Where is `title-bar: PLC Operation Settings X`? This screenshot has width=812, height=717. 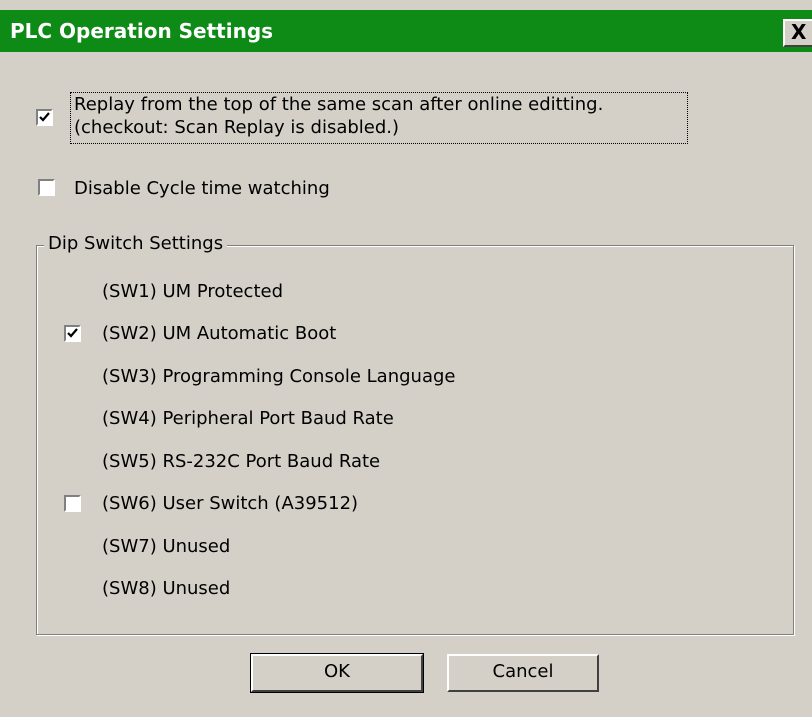
title-bar: PLC Operation Settings X is located at coordinates (406, 31).